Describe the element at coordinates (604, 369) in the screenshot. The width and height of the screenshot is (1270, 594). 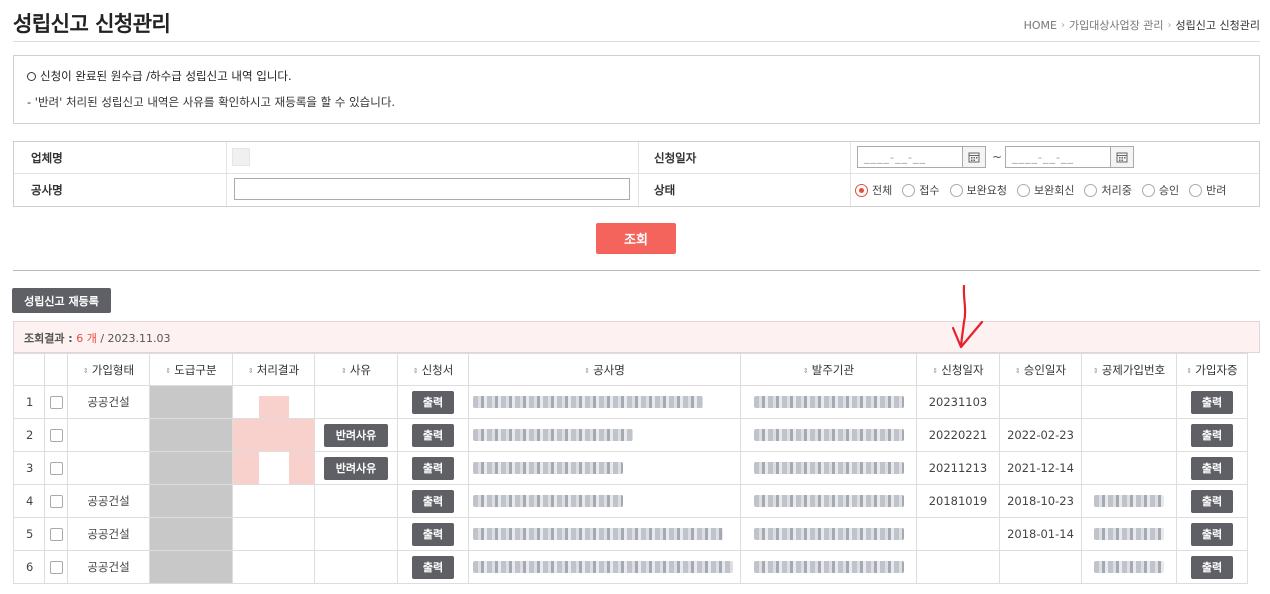
I see `col-header-project: ⇕ 공사명` at that location.